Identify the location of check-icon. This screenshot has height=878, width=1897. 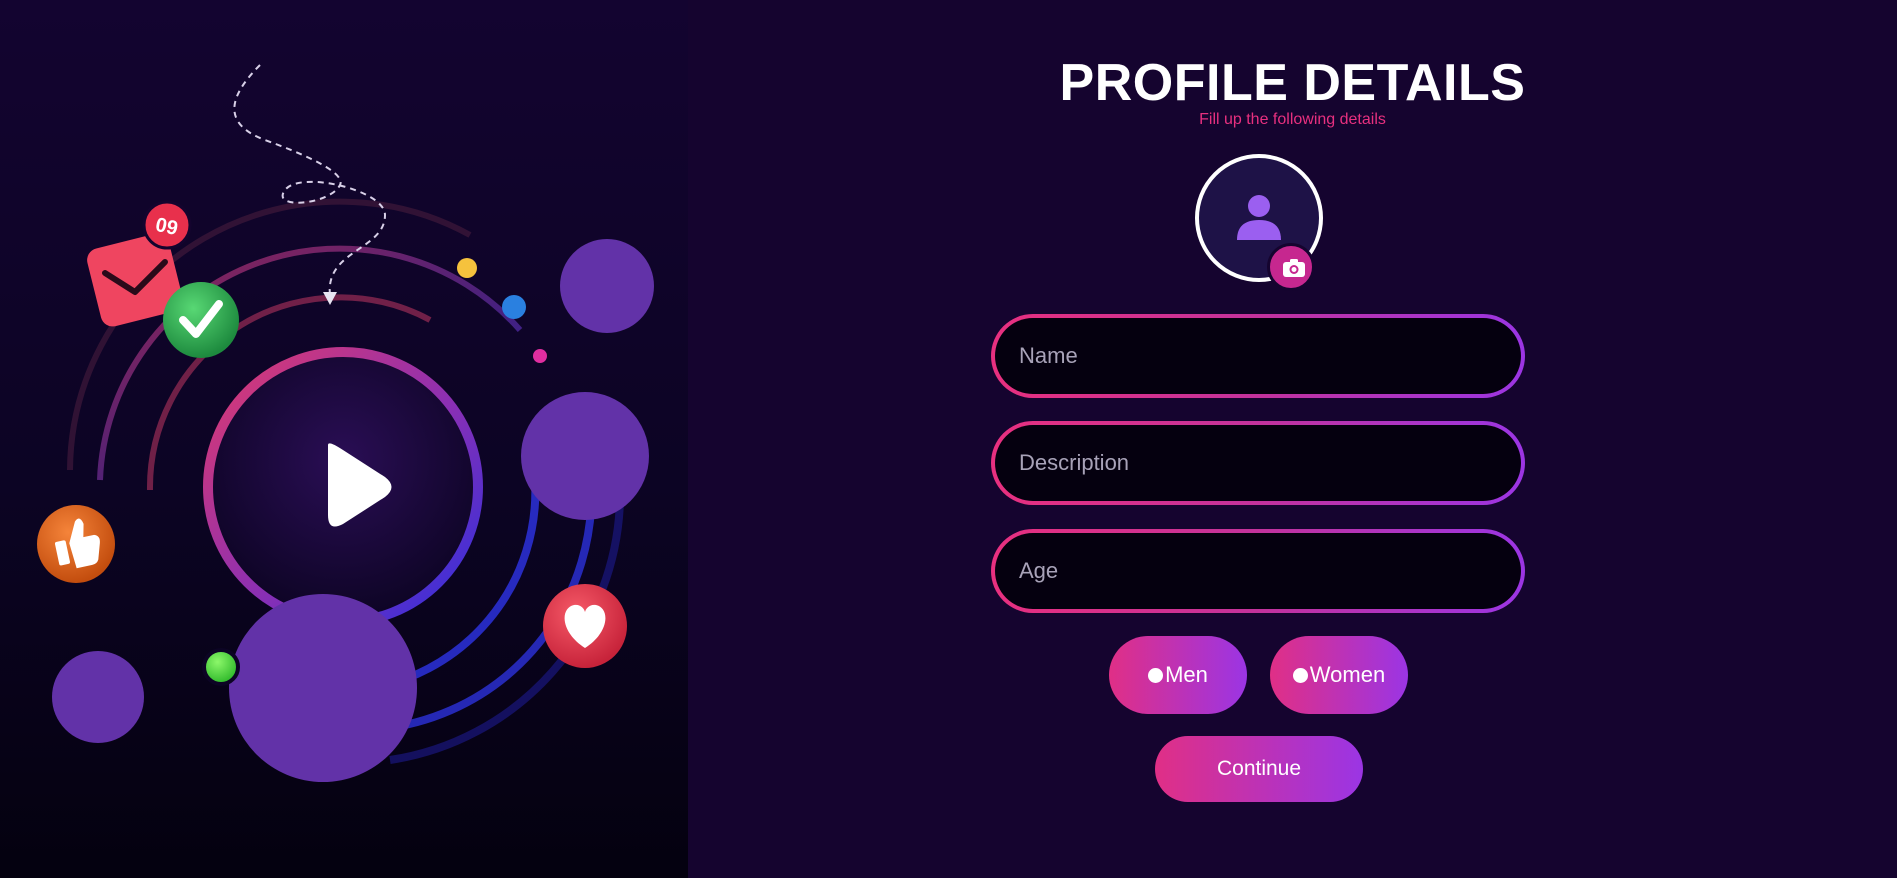
(201, 320).